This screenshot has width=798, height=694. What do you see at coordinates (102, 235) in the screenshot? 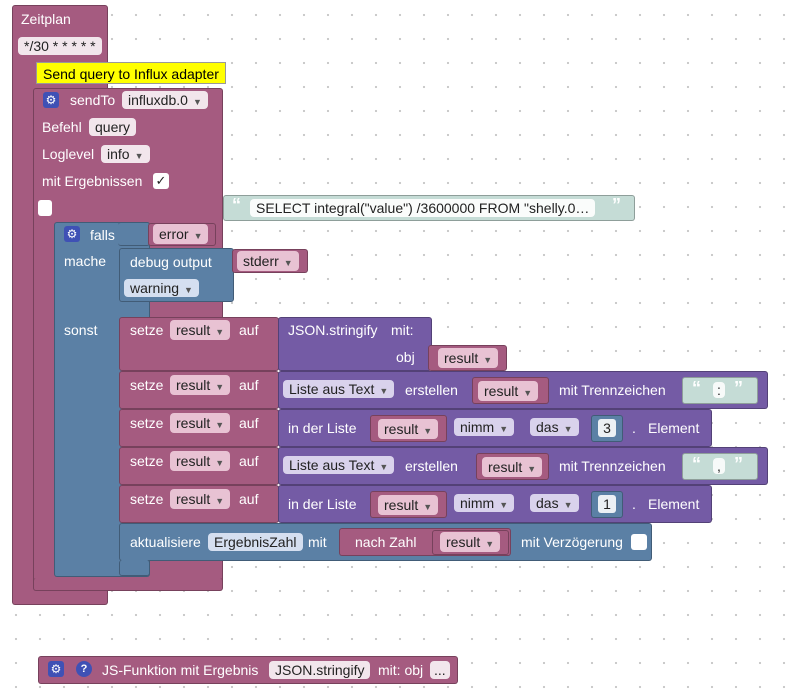
I see `if-label: falls` at bounding box center [102, 235].